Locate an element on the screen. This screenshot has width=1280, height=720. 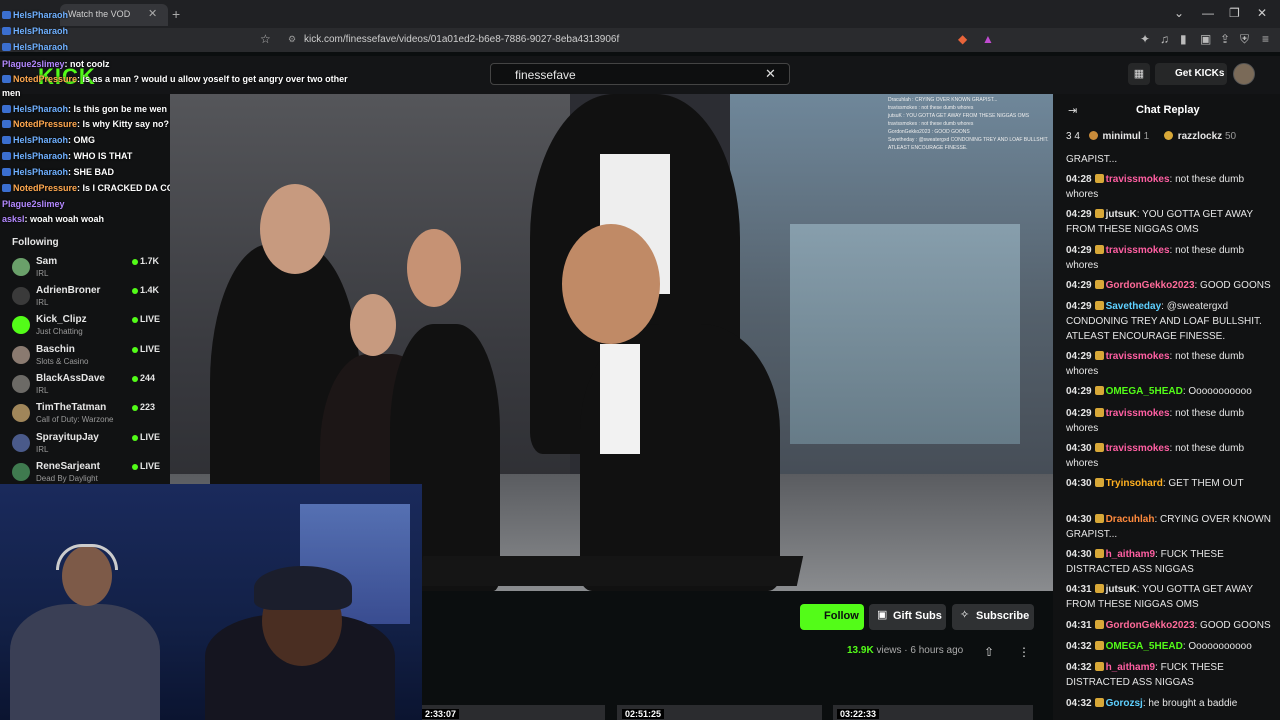
get-kicks-button: Get KICKs is located at coordinates (1191, 74).